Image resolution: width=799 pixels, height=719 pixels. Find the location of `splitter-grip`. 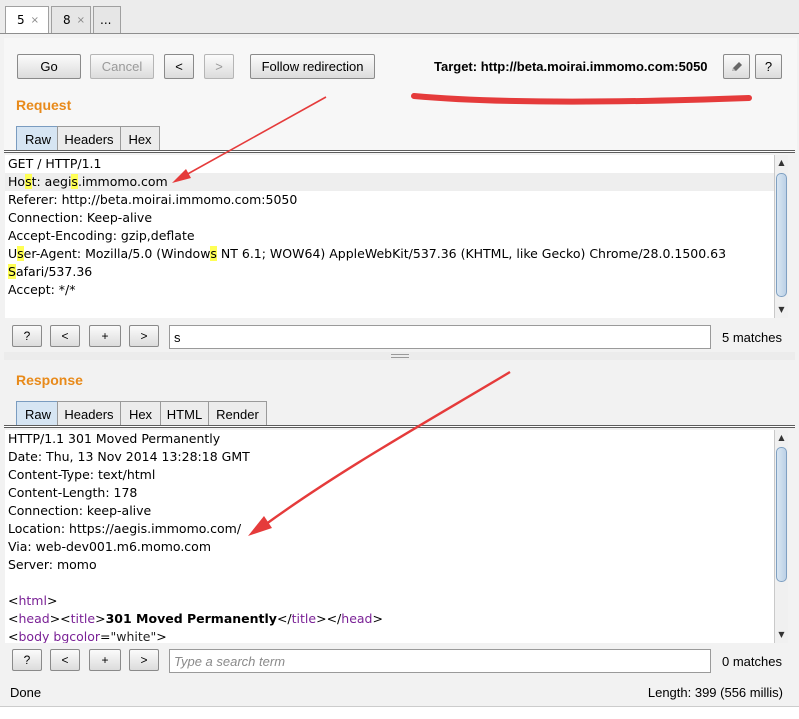

splitter-grip is located at coordinates (400, 356).